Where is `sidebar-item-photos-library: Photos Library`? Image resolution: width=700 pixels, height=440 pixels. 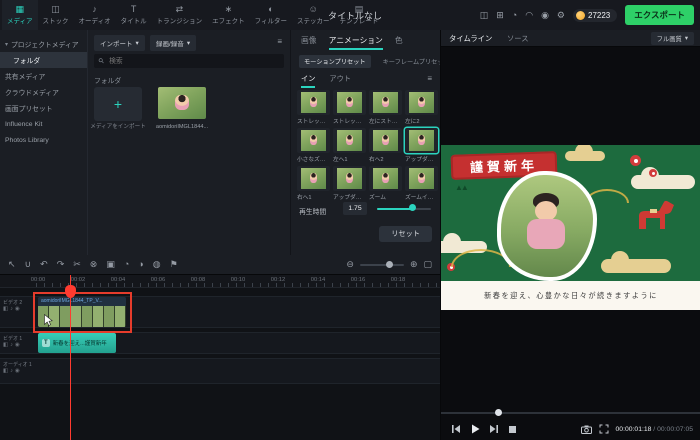
sidebar-item-photos-library: Photos Library is located at coordinates (43, 140).